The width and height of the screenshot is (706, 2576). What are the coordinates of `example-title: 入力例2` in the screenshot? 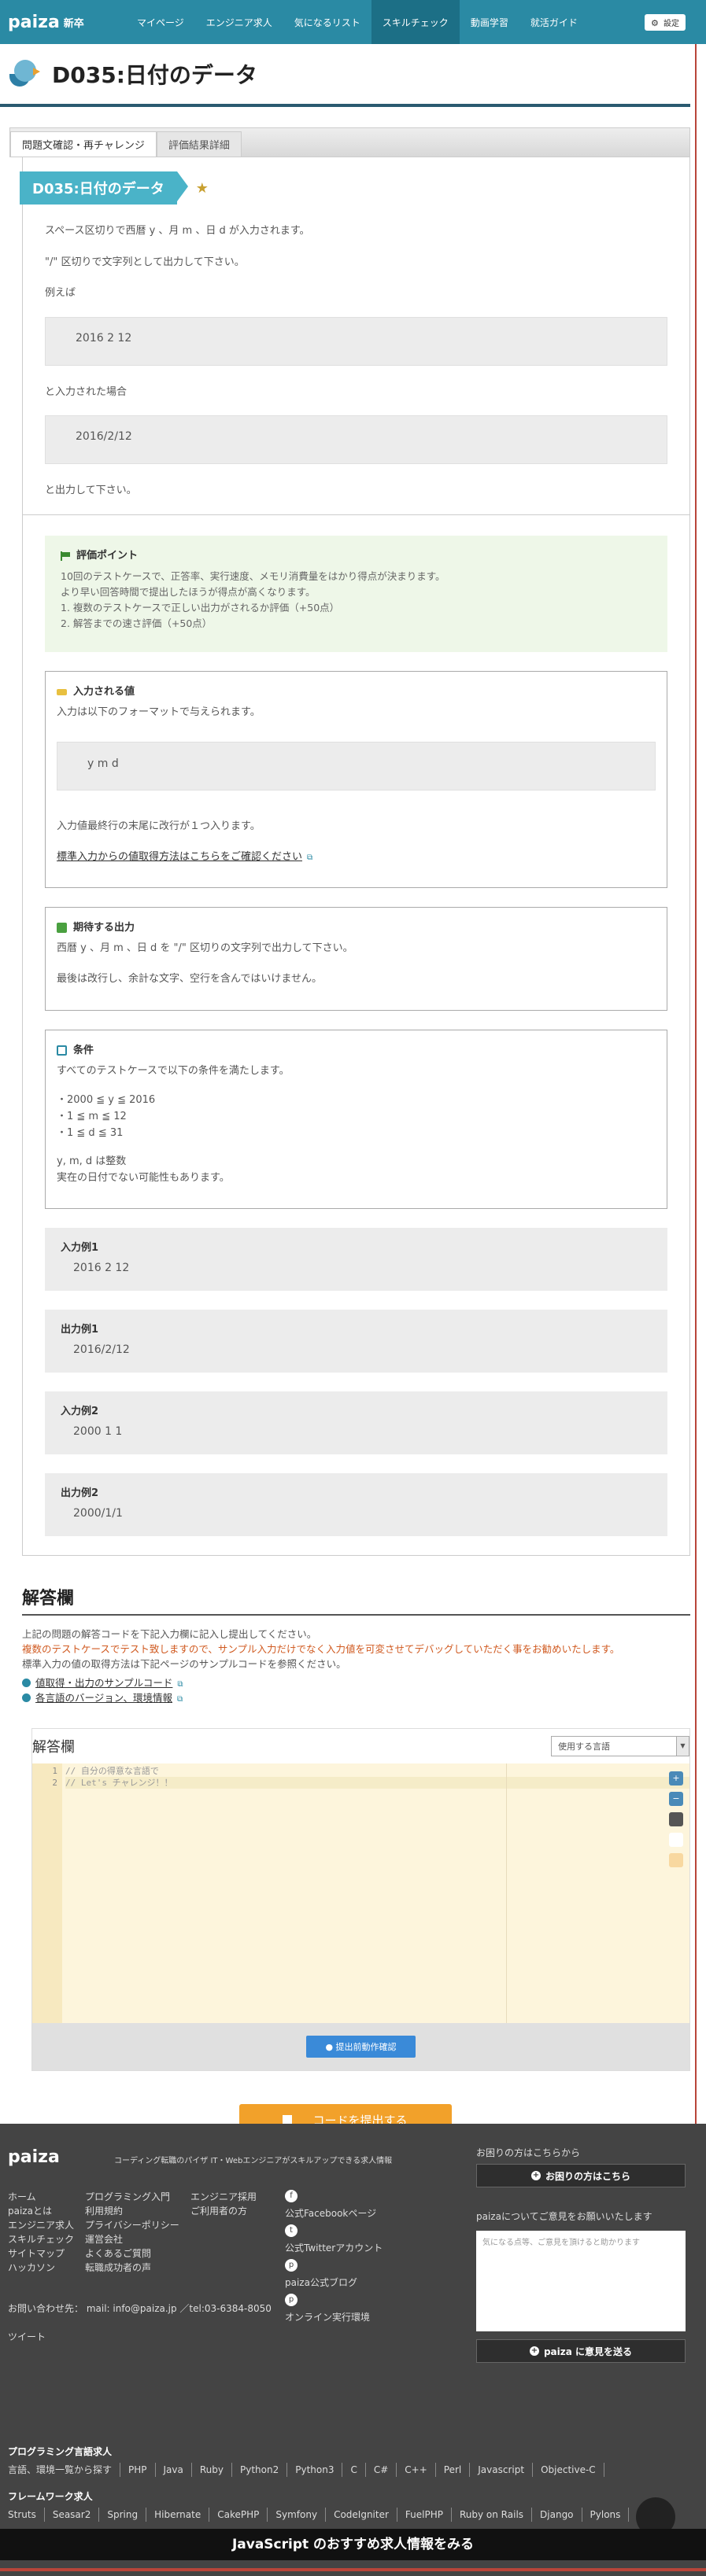 It's located at (80, 1411).